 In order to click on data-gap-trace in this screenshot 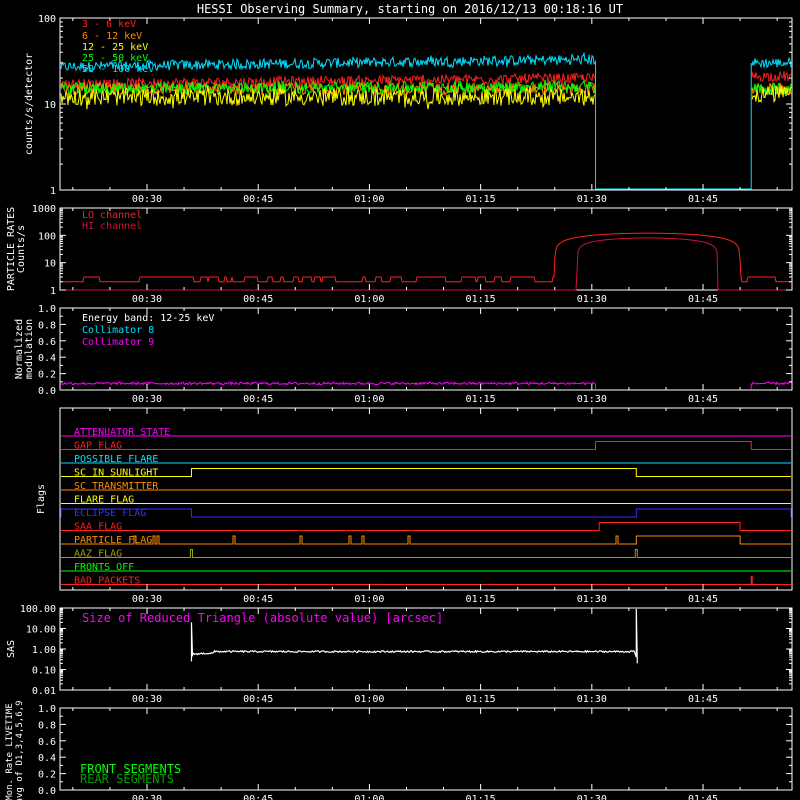, I will do `click(673, 125)`.